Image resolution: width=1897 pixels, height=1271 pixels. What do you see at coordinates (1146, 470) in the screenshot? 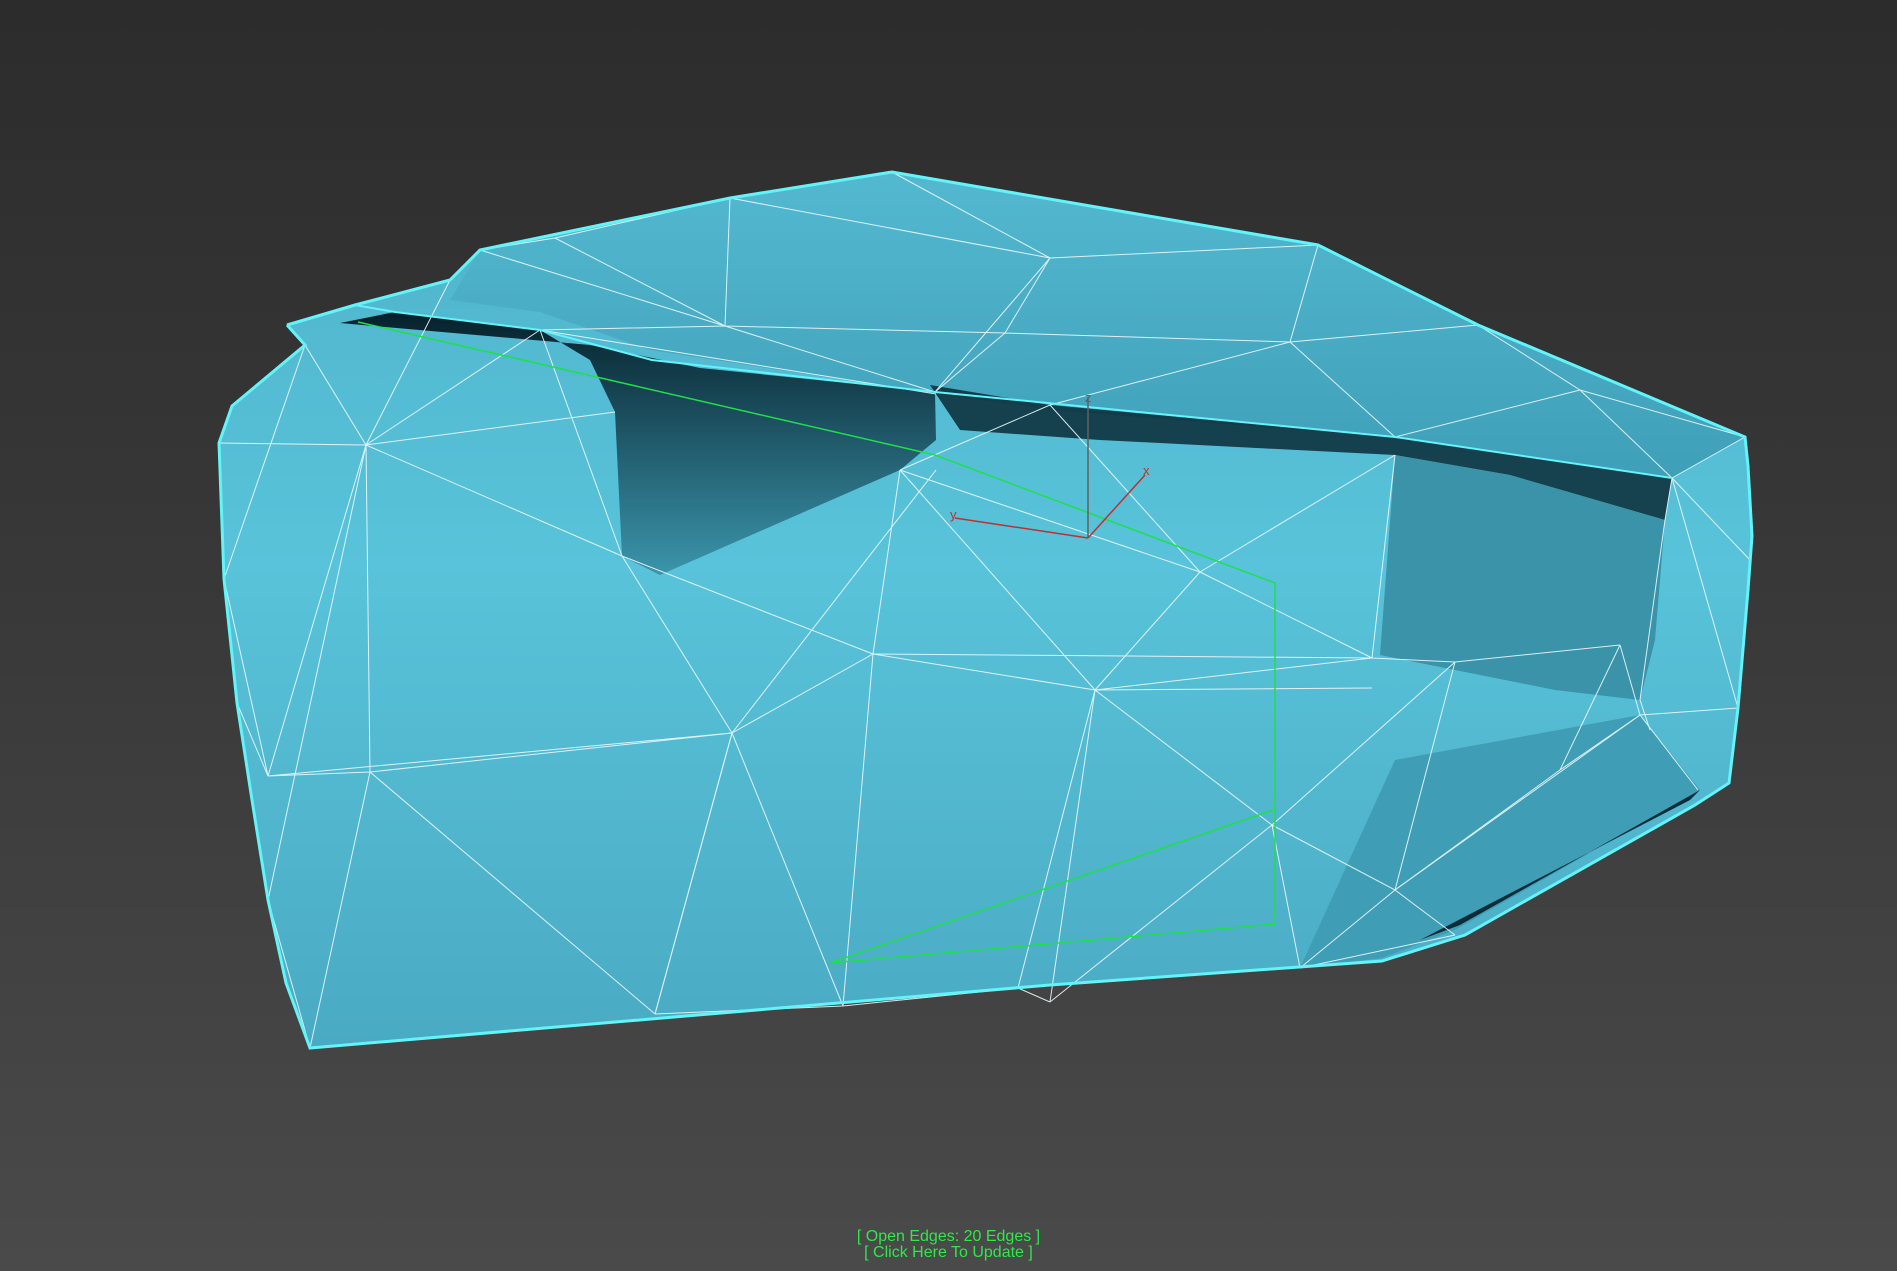
I see `axis-x-label: x` at bounding box center [1146, 470].